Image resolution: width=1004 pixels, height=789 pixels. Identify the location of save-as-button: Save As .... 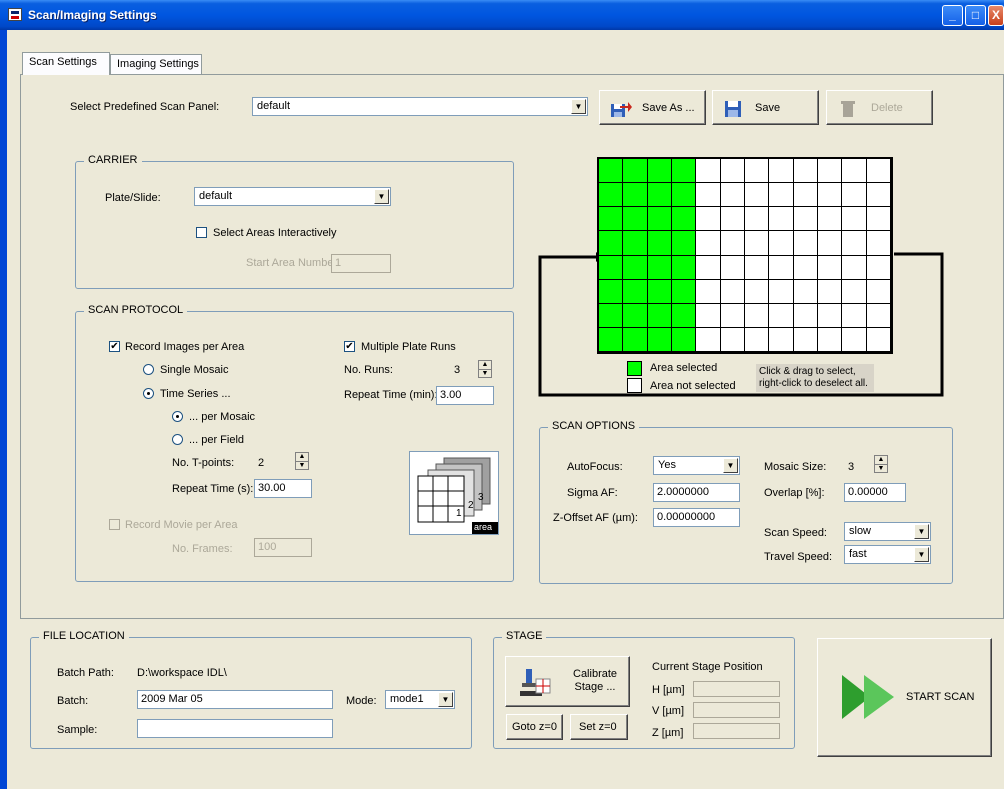
(652, 107).